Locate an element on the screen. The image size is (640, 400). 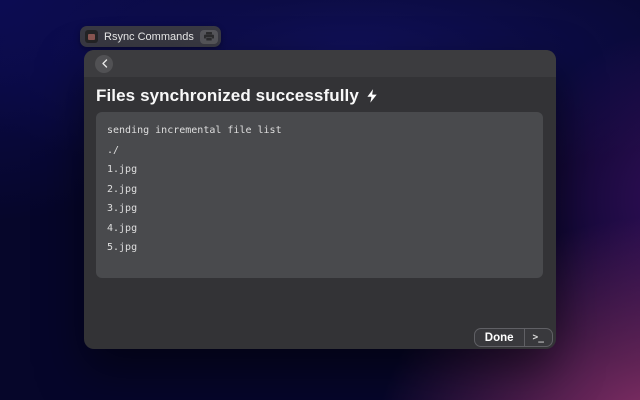
window-tab: Rsync Commands is located at coordinates (150, 36).